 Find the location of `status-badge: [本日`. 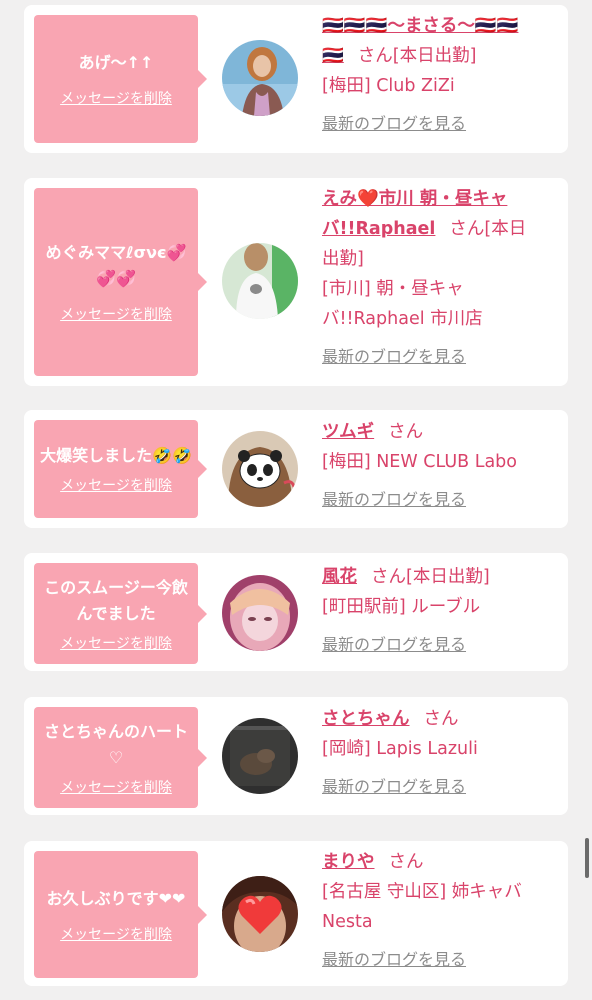

status-badge: [本日 is located at coordinates (505, 229).